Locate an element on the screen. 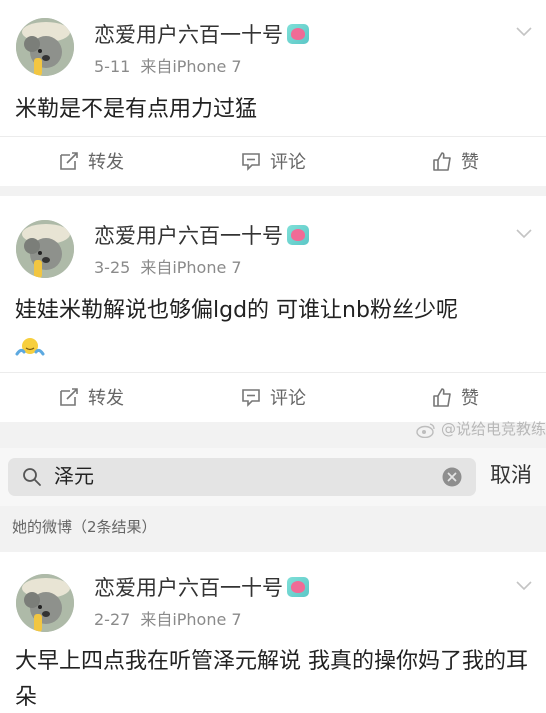 The image size is (546, 713). watermark-text: @说给电竞教练 is located at coordinates (493, 429).